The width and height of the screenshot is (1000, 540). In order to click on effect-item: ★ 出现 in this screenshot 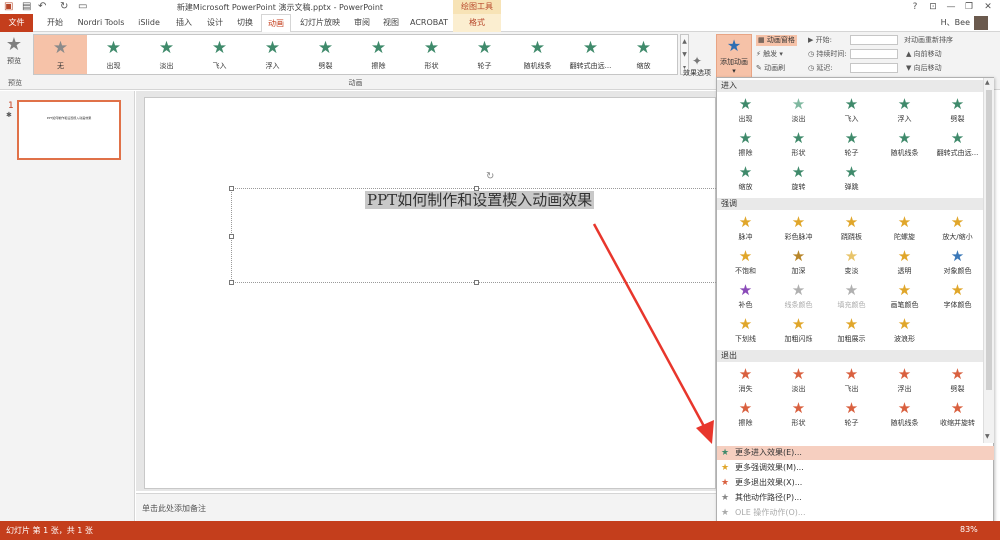, I will do `click(745, 110)`.